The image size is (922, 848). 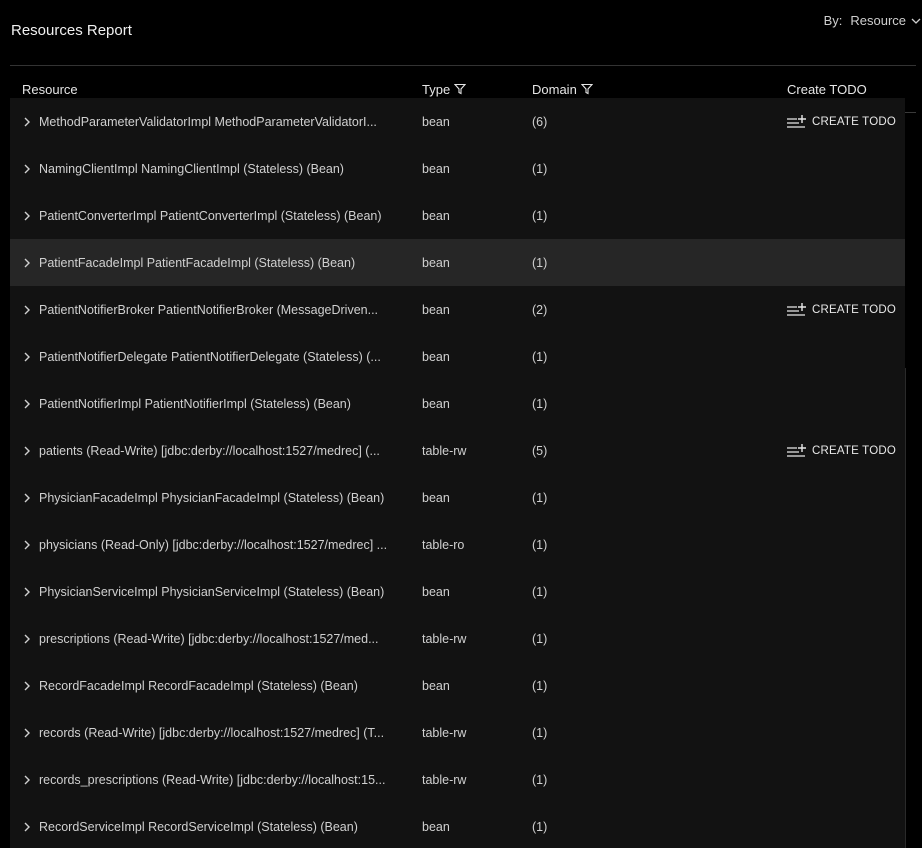 What do you see at coordinates (71, 30) in the screenshot?
I see `page-title: Resources Report` at bounding box center [71, 30].